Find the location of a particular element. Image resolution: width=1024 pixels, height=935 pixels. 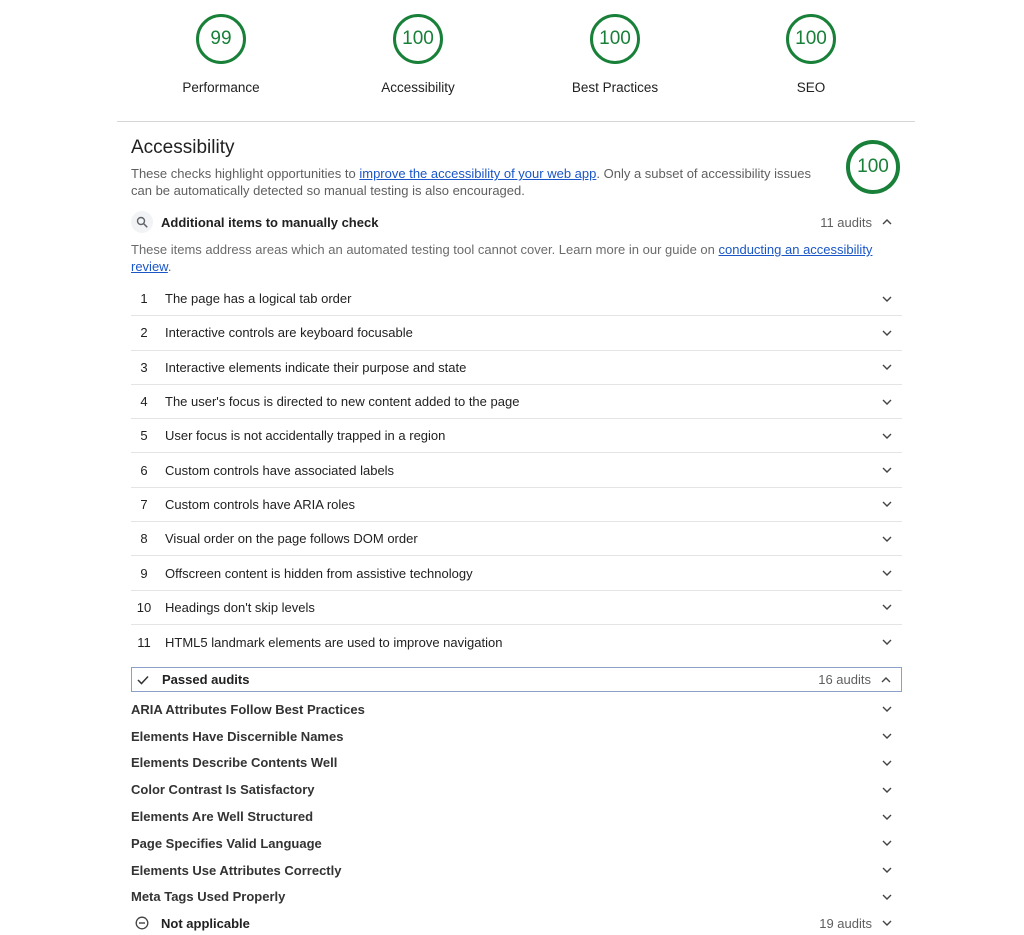

not-applicable-group-header: Not applicable 19 audits is located at coordinates (516, 923).